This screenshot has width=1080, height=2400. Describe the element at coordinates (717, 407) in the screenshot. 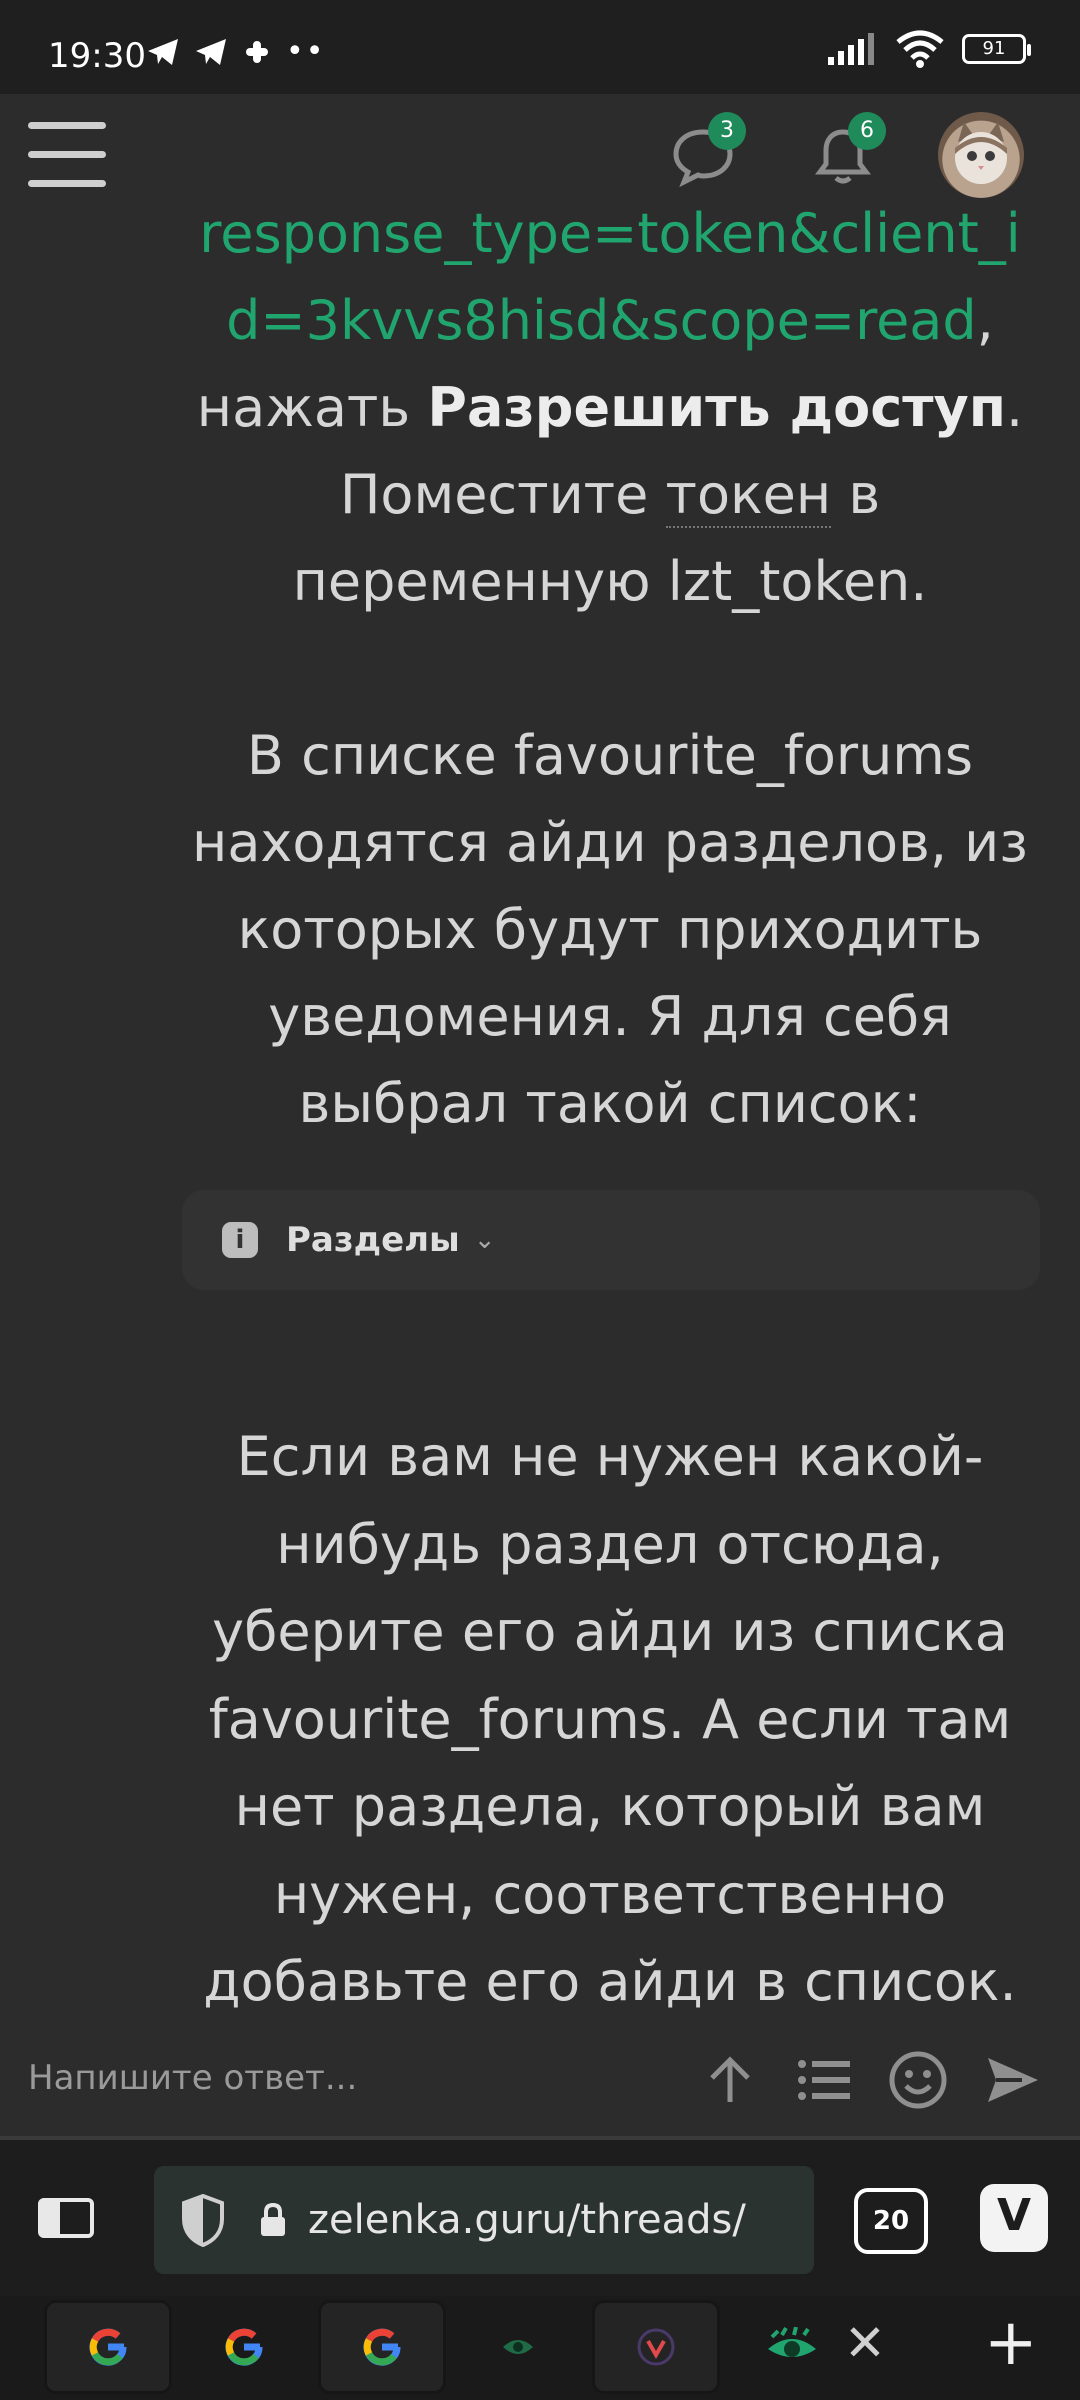

I see `allow-access-text: Разрешить доступ` at that location.